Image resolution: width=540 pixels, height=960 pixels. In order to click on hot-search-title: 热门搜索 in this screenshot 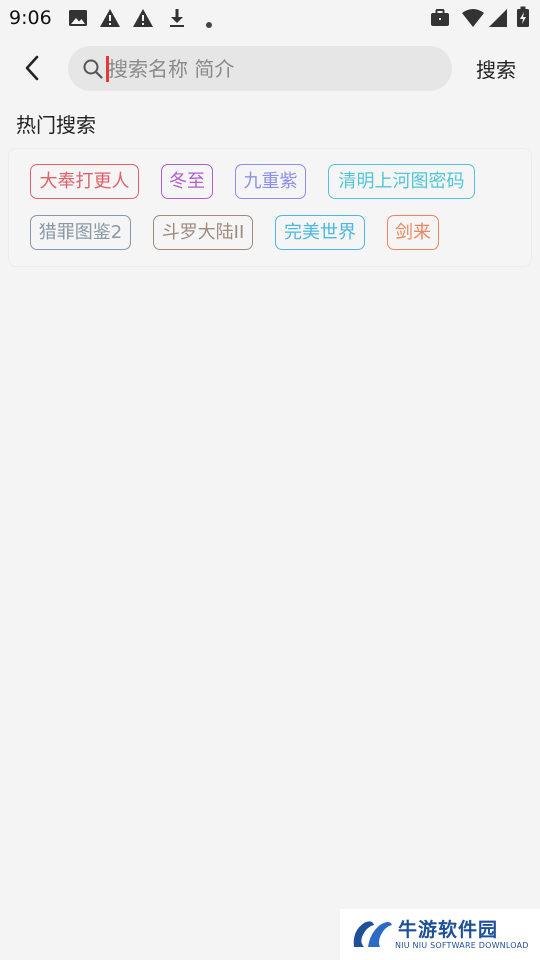, I will do `click(56, 125)`.